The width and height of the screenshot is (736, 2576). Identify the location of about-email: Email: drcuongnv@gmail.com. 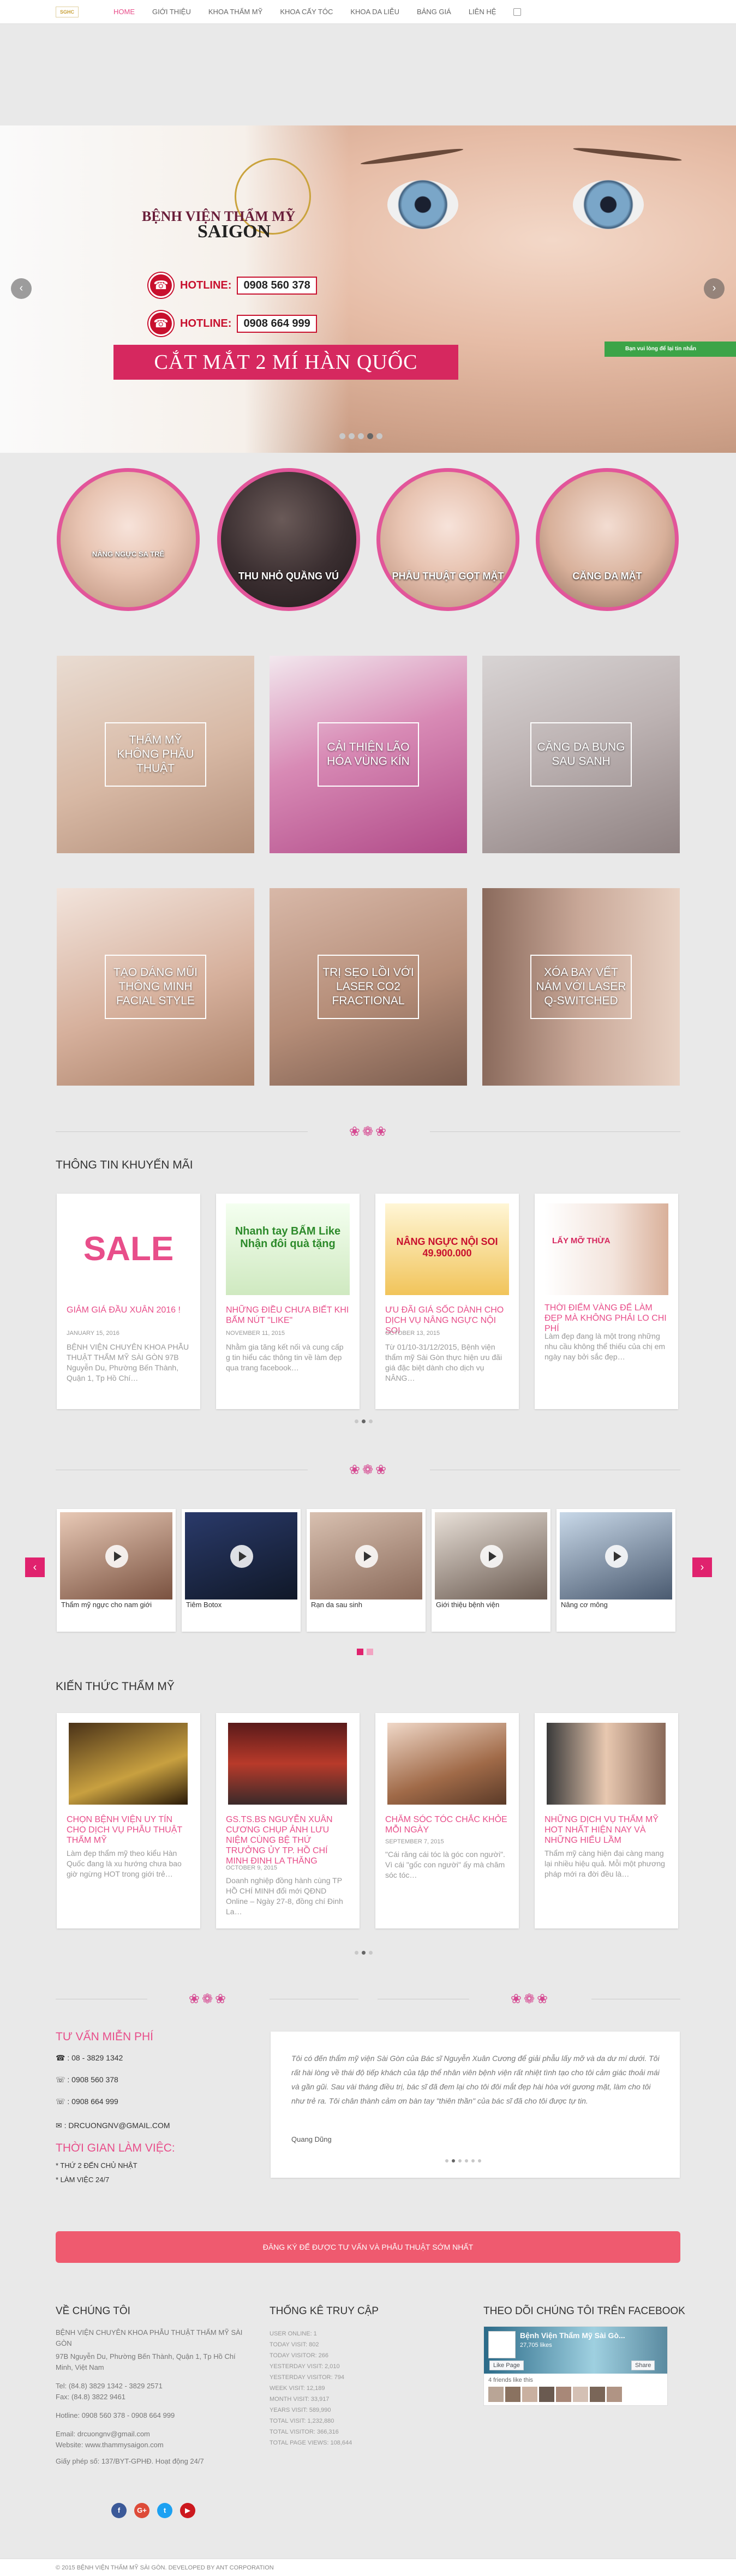
(154, 2434).